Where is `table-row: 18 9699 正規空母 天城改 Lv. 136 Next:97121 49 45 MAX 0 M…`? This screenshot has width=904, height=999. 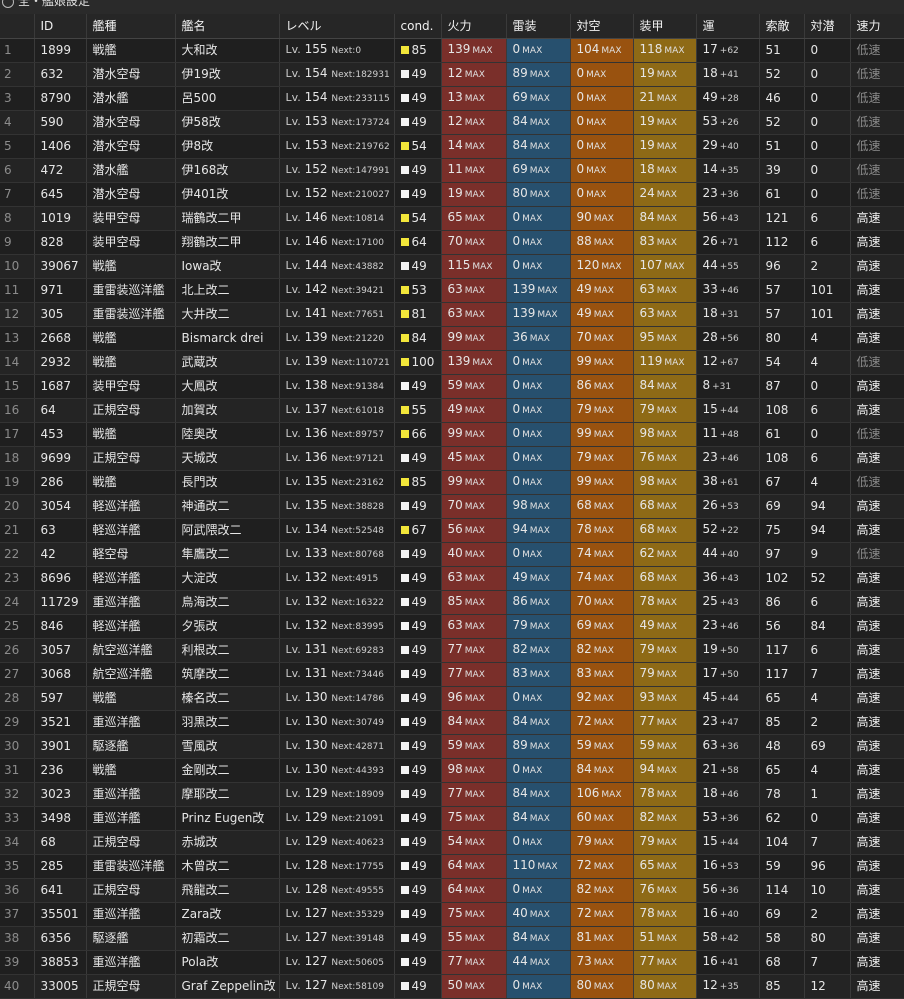
table-row: 18 9699 正規空母 天城改 Lv. 136 Next:97121 49 45 MAX 0 M… is located at coordinates (452, 458).